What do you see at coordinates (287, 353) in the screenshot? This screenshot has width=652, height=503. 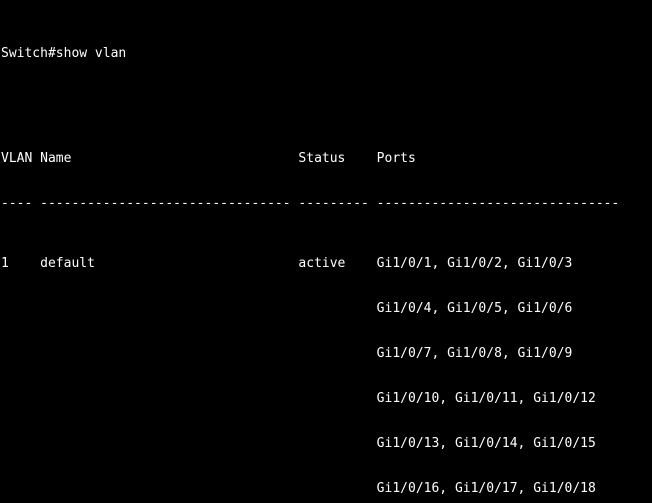 I see `table-row-ports-cont: Gi1/0/7, Gi1/0/8, Gi1/0/9` at bounding box center [287, 353].